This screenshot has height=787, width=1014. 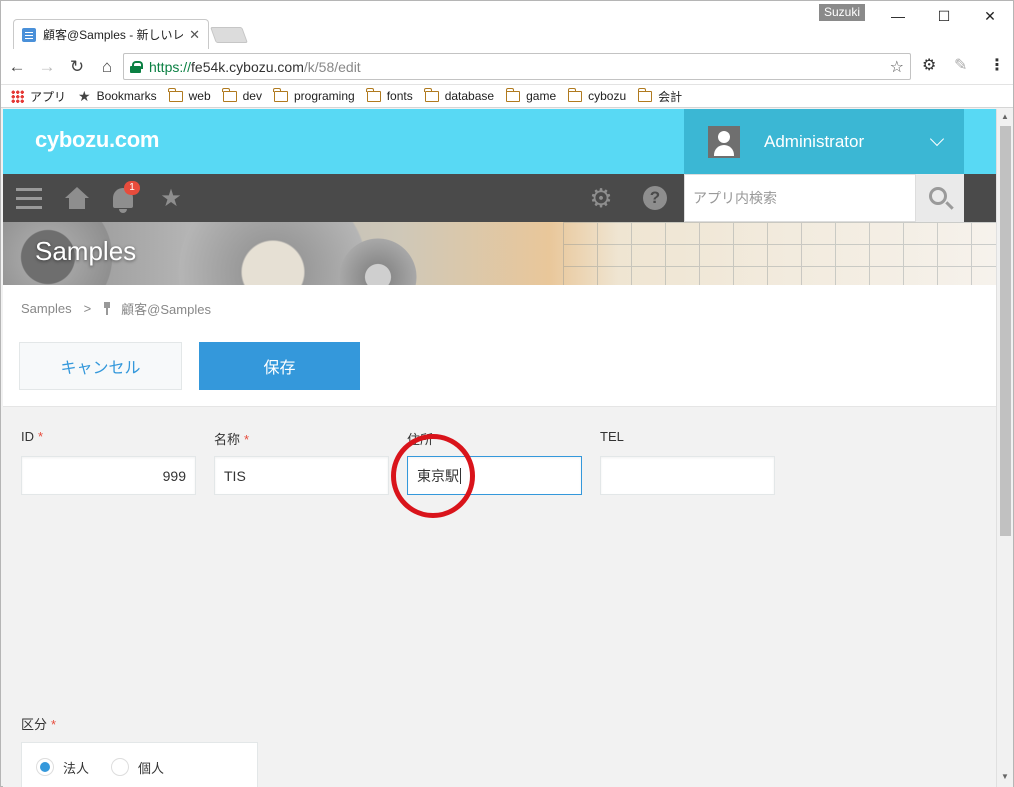 I want to click on breadcrumb: Samples > 顧客@Samples, so click(x=116, y=308).